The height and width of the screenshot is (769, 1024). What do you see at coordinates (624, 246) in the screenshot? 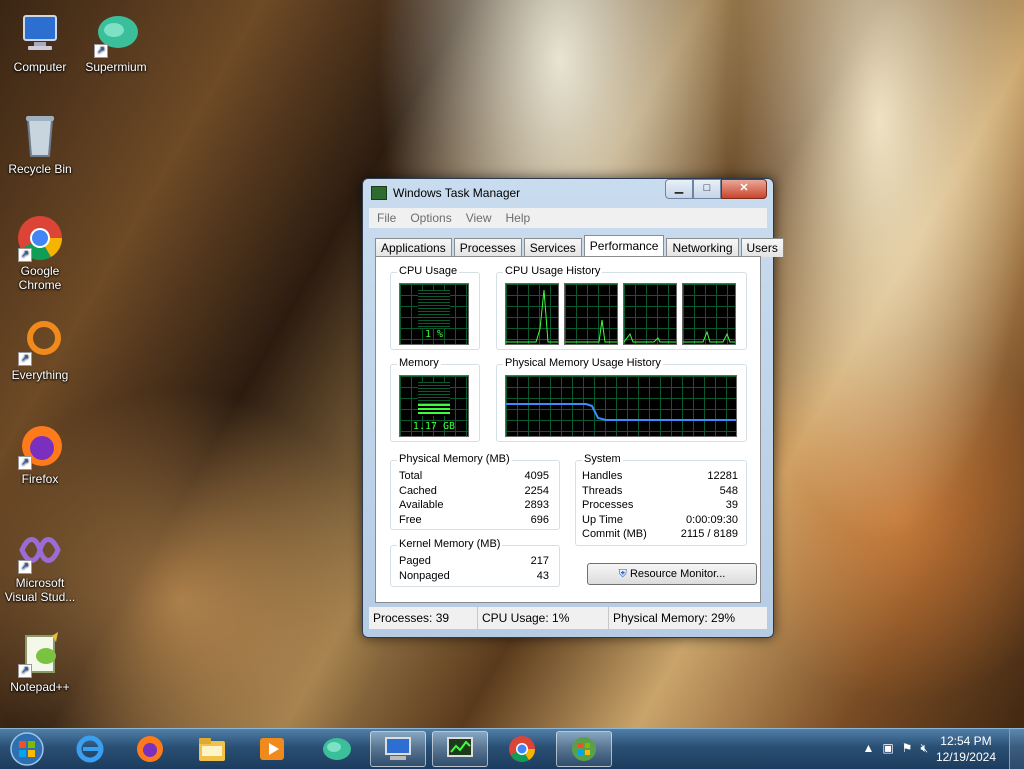
I see `tab-performance: Performance` at bounding box center [624, 246].